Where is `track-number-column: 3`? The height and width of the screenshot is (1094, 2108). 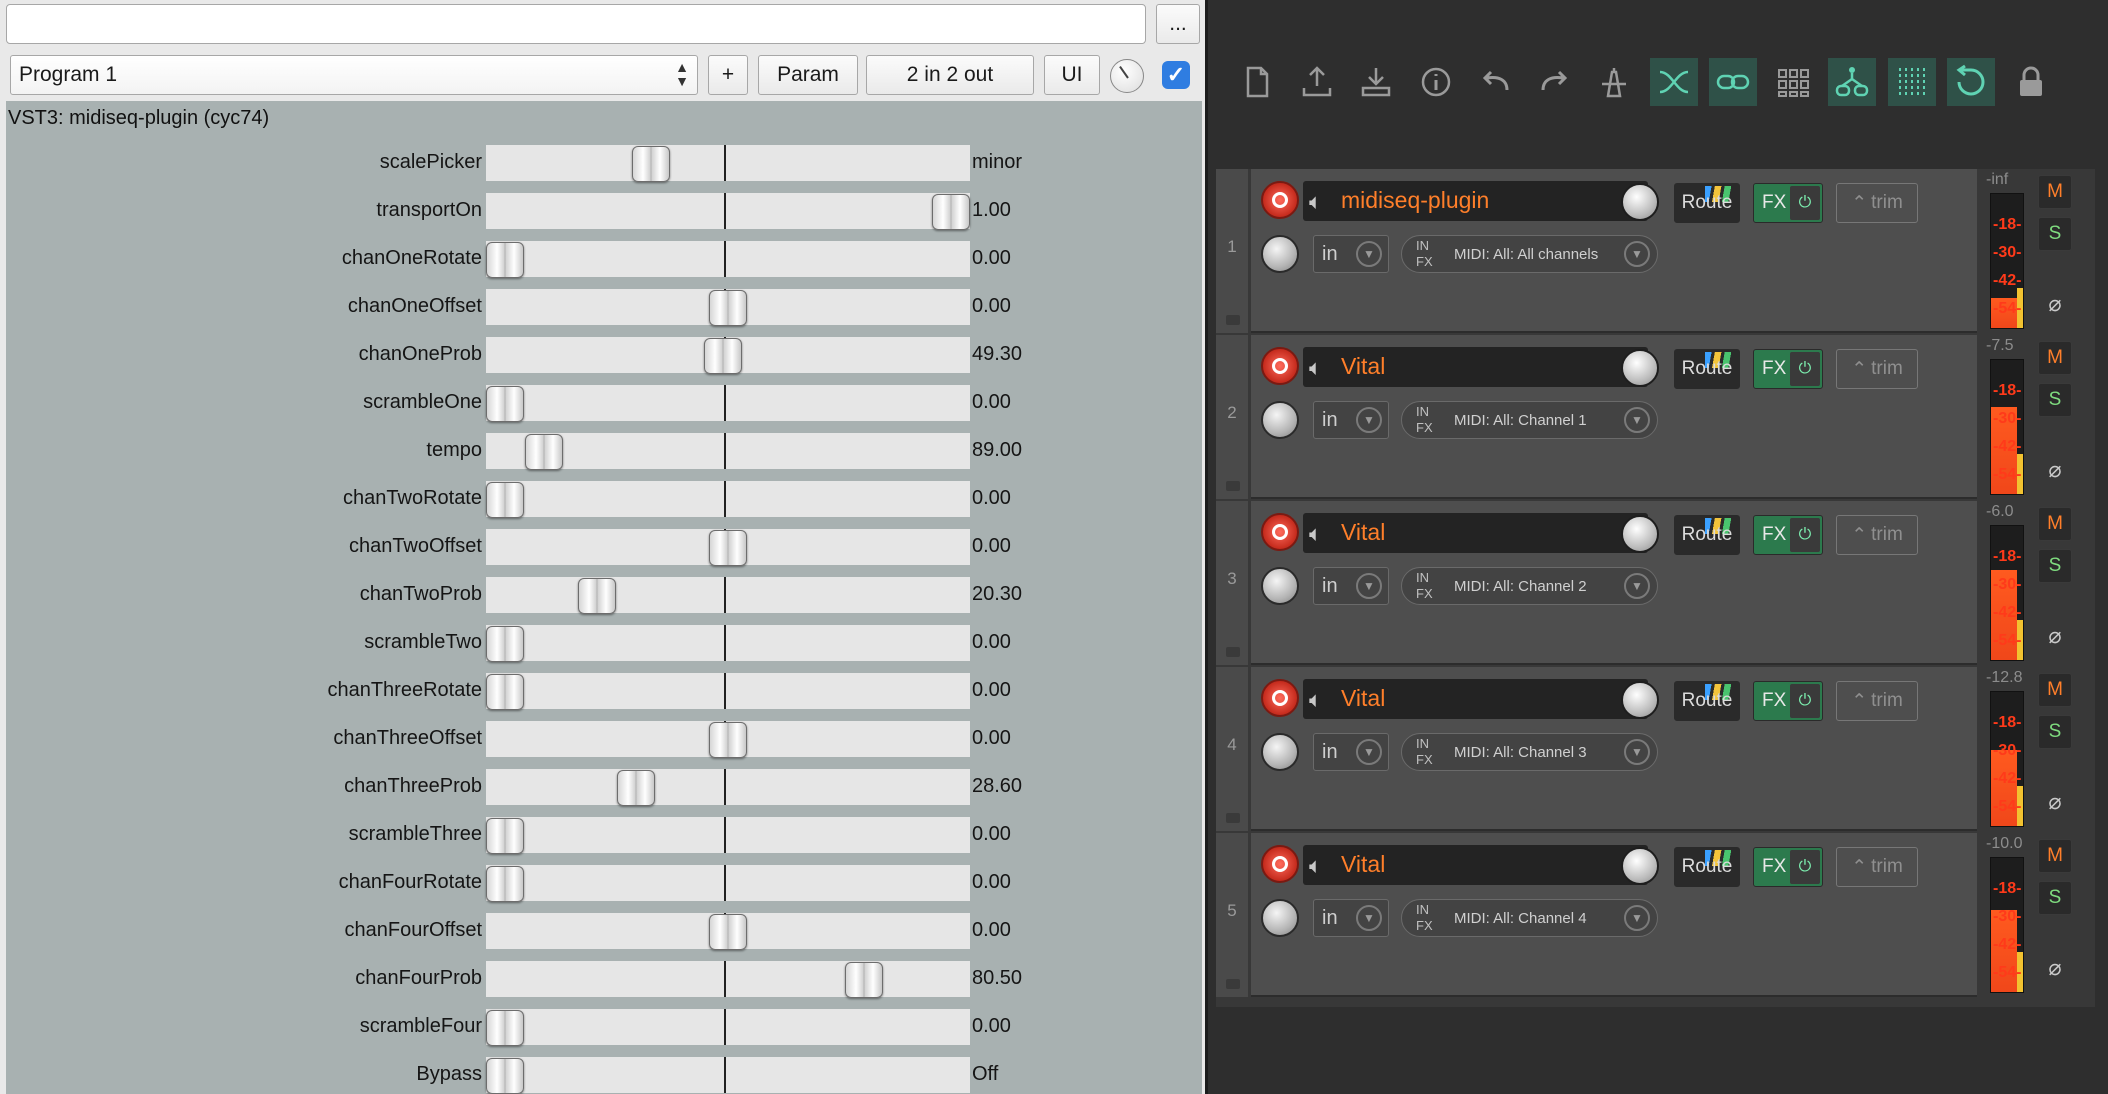
track-number-column: 3 is located at coordinates (1232, 583).